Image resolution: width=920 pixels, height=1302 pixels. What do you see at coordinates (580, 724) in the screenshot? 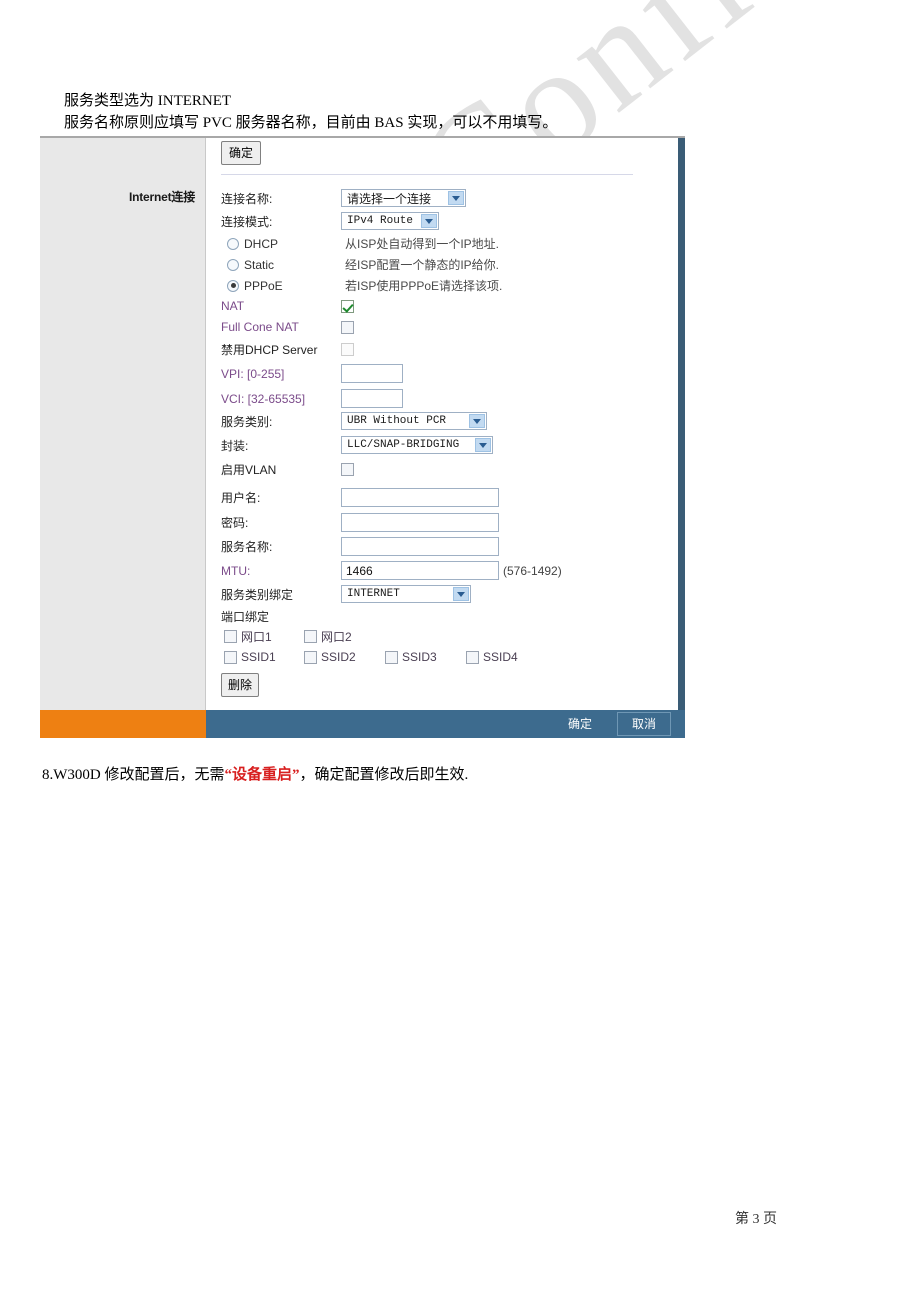
I see `footer-confirm-button: 确定` at bounding box center [580, 724].